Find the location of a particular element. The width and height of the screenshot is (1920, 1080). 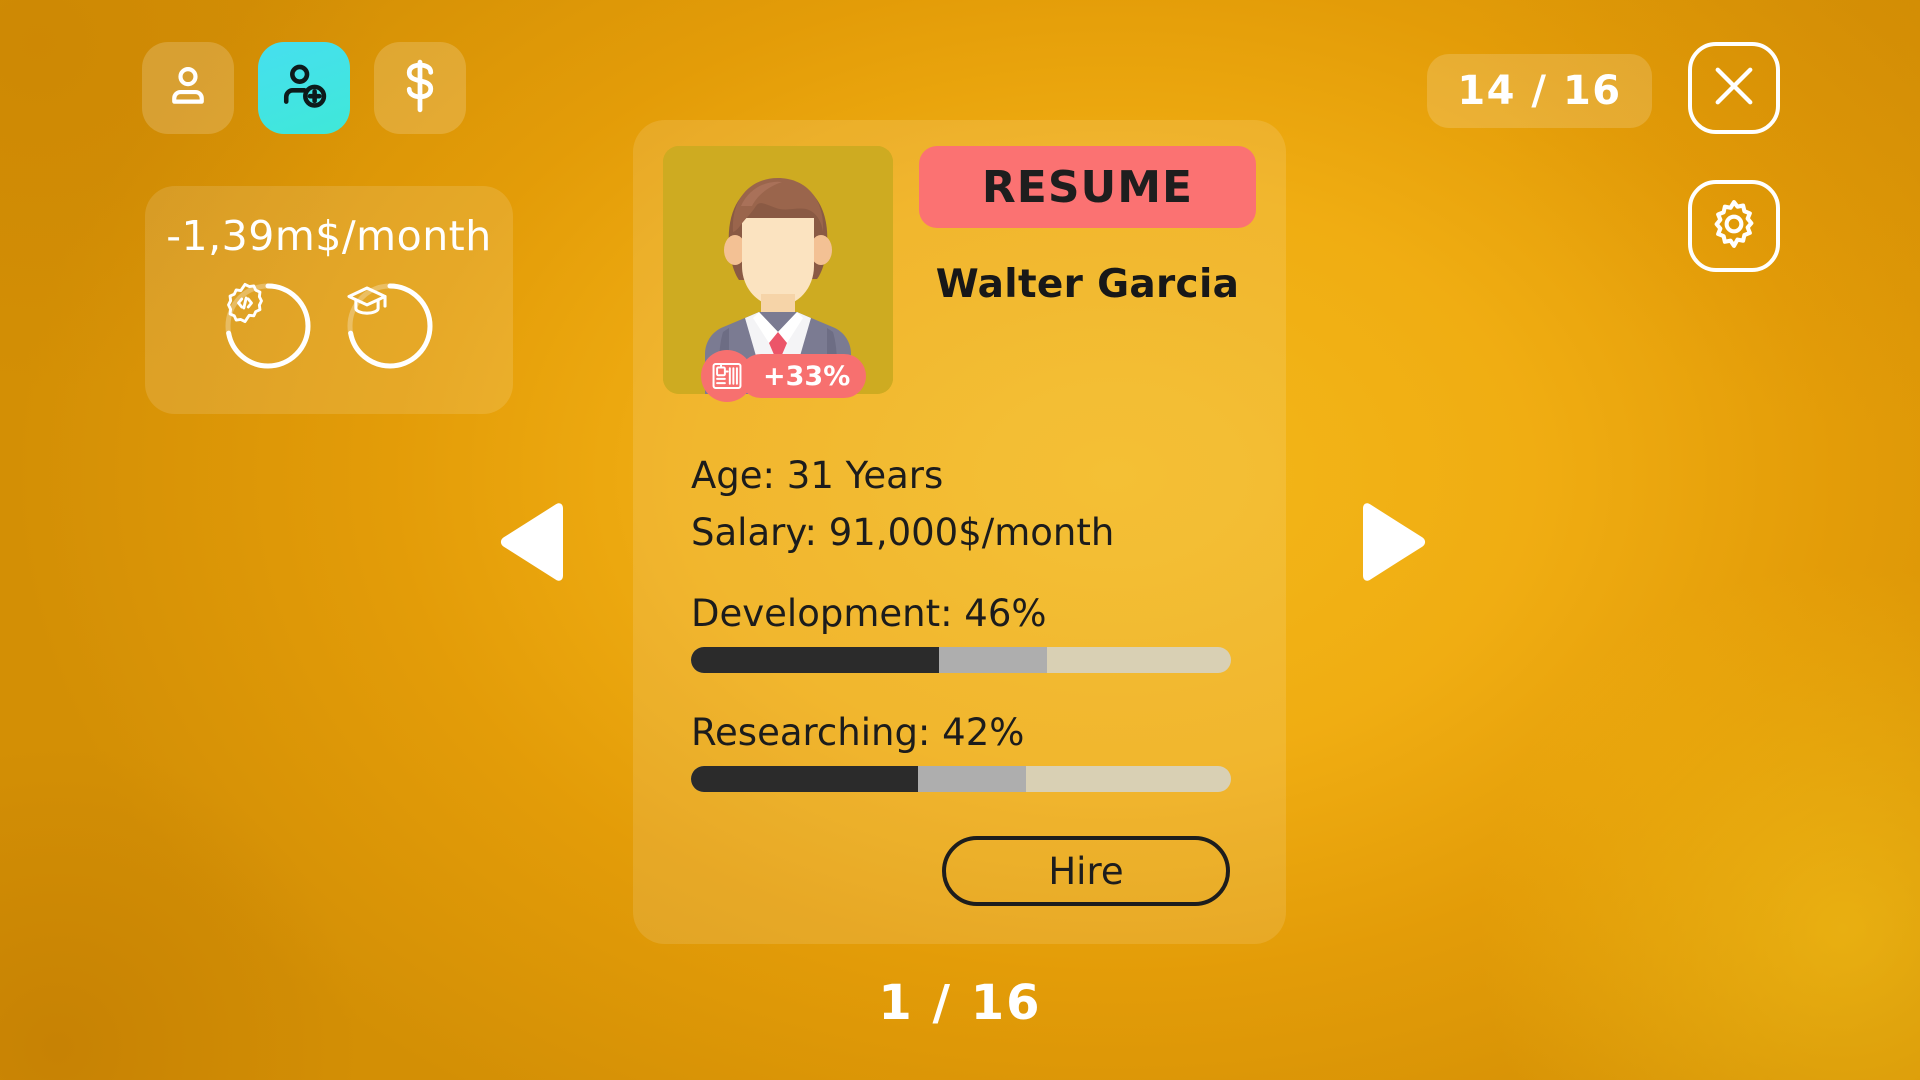

circuit-board-icon is located at coordinates (727, 376).